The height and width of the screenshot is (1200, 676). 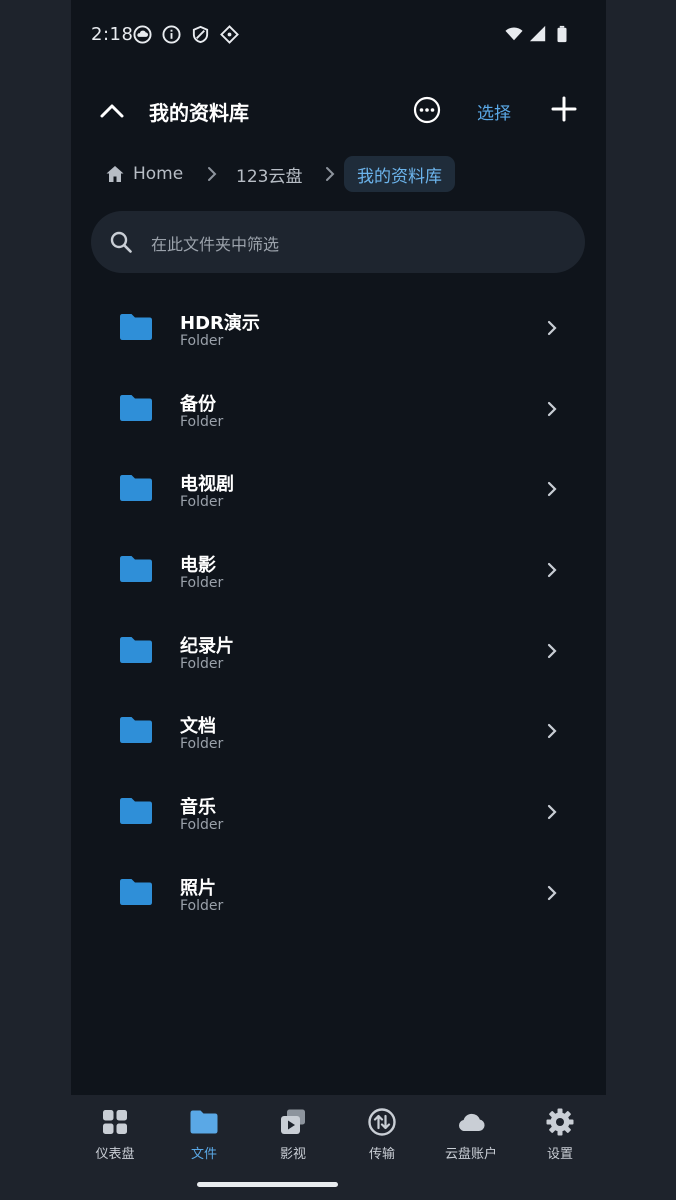 What do you see at coordinates (338, 489) in the screenshot?
I see `list-item: 电视剧 Folder` at bounding box center [338, 489].